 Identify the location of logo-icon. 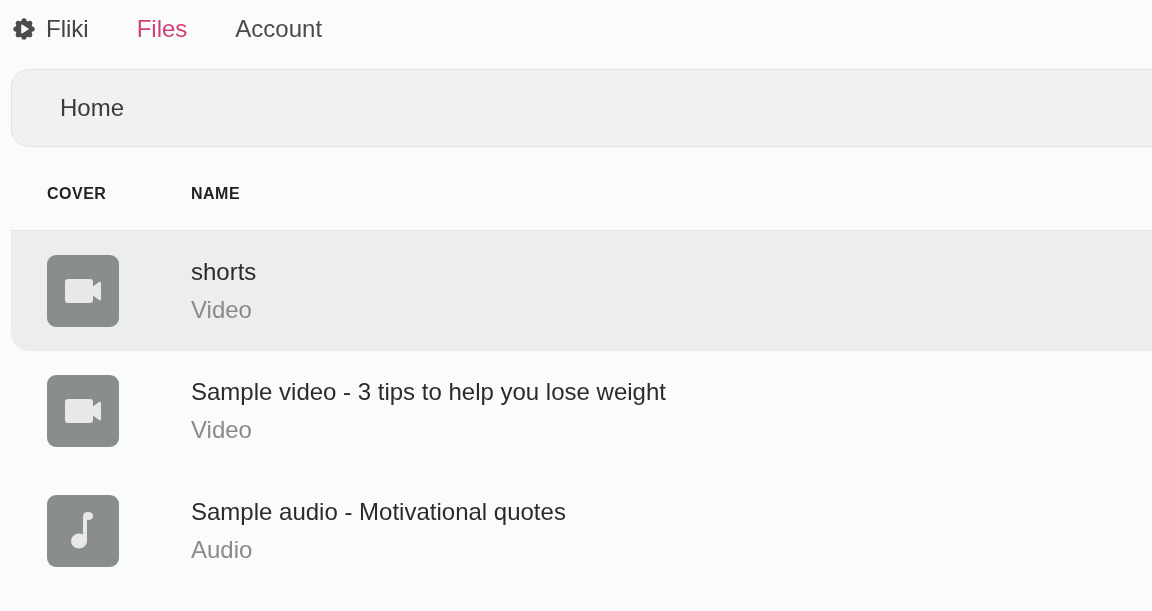
(24, 29).